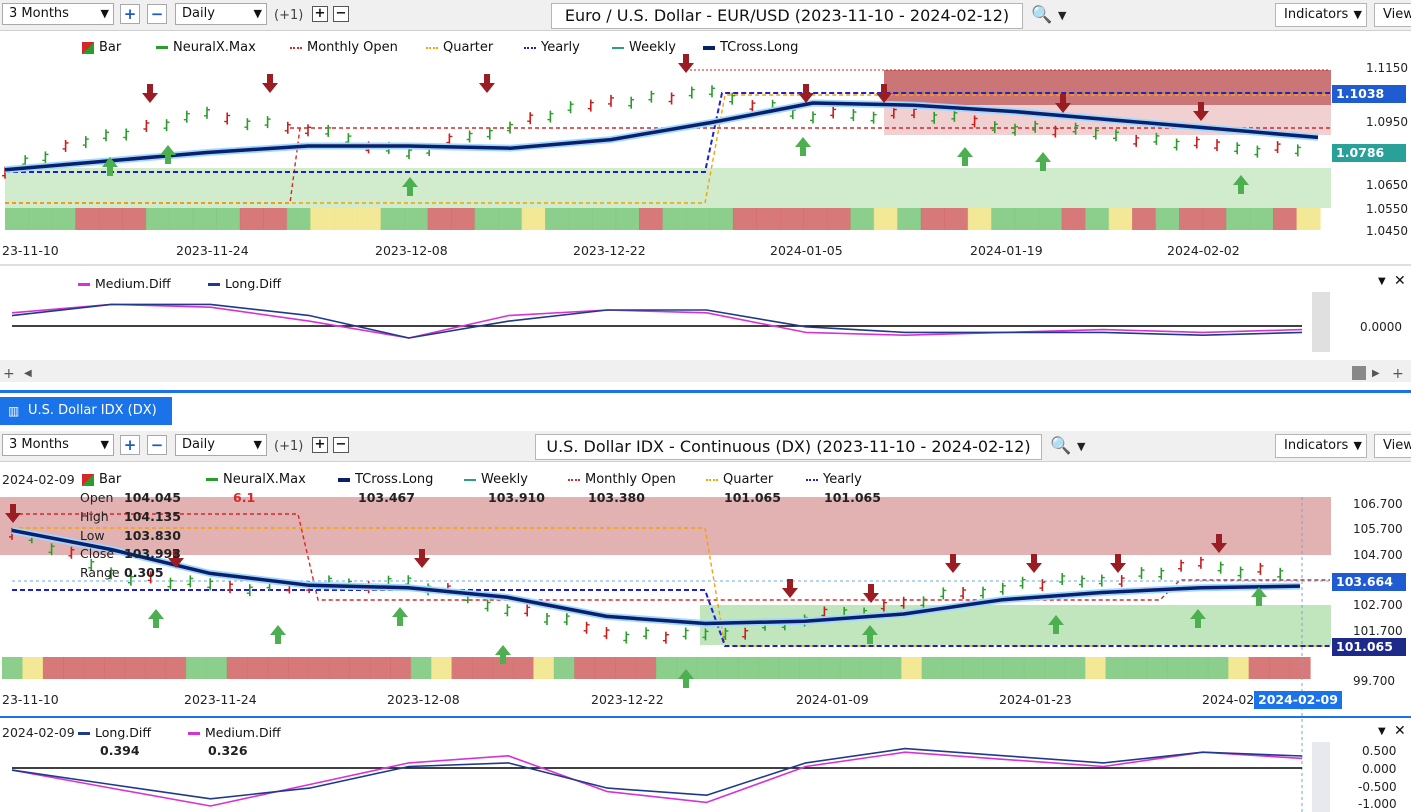  I want to click on tcross-swatch-icon, so click(709, 47).